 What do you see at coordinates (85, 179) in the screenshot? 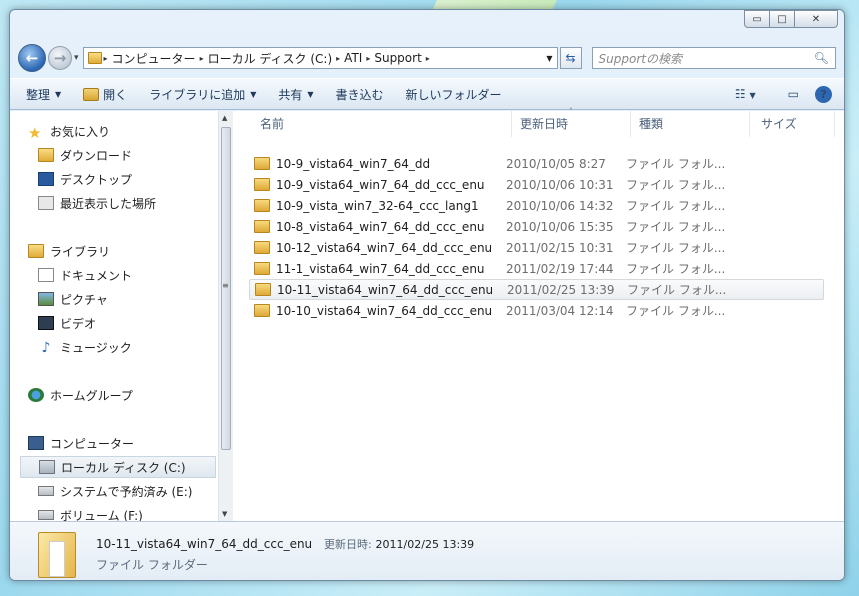
I see `nav-desktop: デスクトップ` at bounding box center [85, 179].